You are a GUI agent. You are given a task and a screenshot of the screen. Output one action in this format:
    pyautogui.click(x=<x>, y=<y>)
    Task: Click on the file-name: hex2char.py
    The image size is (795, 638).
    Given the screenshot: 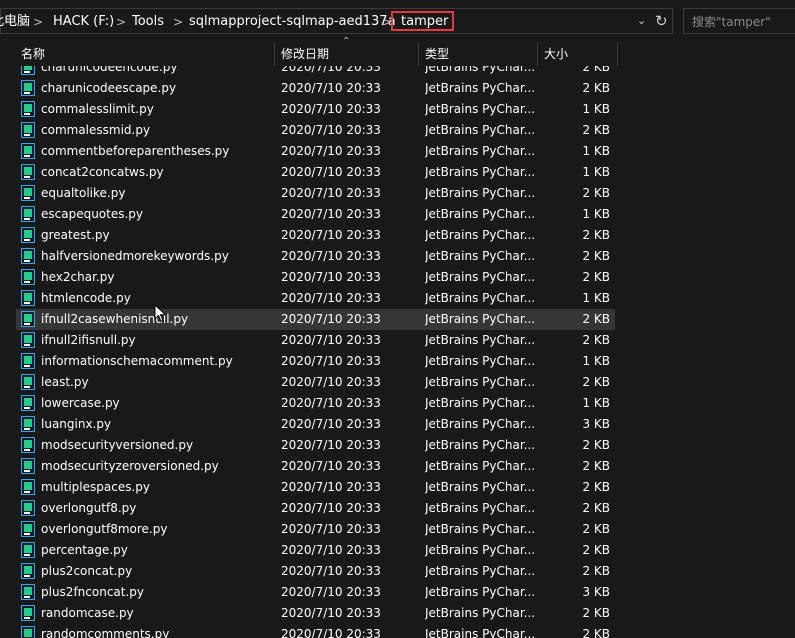 What is the action you would take?
    pyautogui.click(x=78, y=277)
    